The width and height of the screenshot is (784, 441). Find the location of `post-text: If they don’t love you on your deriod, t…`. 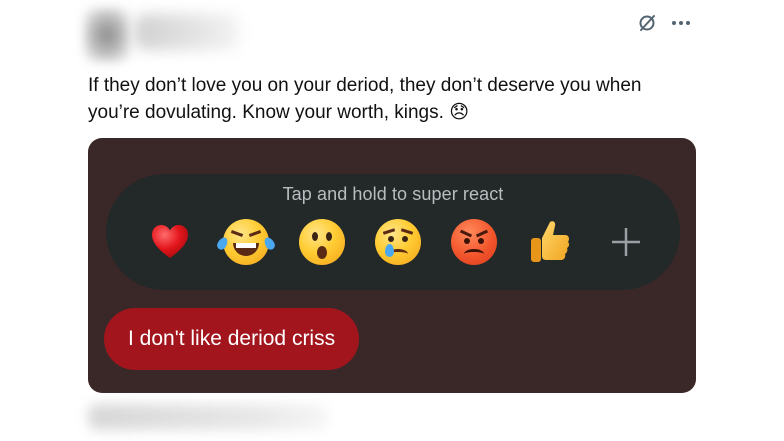

post-text: If they don’t love you on your deriod, t… is located at coordinates (393, 99).